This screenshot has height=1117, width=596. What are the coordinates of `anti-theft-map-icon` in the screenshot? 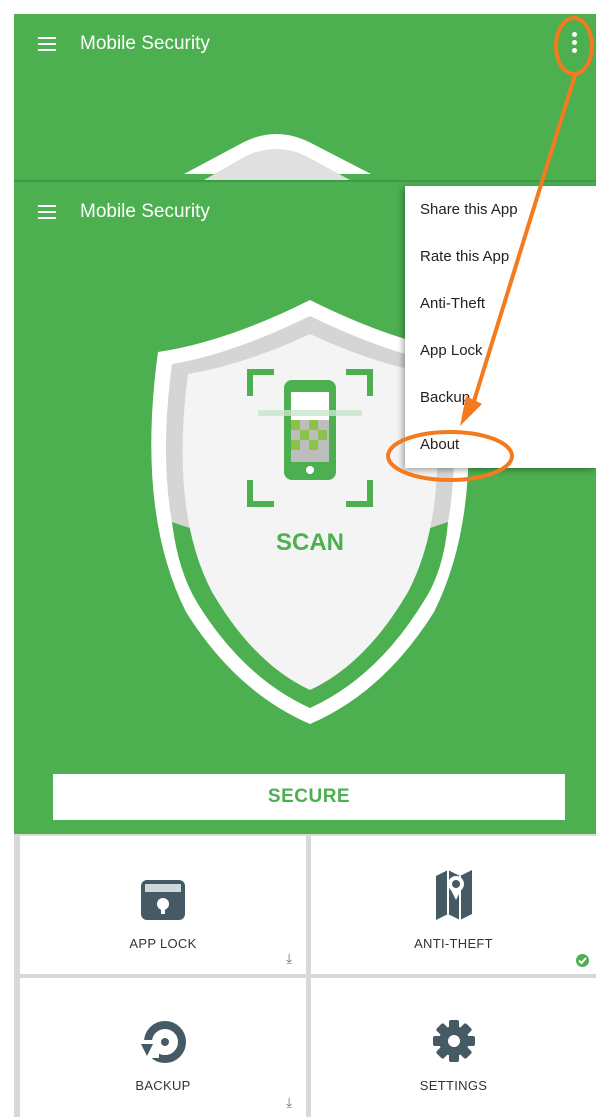 It's located at (453, 895).